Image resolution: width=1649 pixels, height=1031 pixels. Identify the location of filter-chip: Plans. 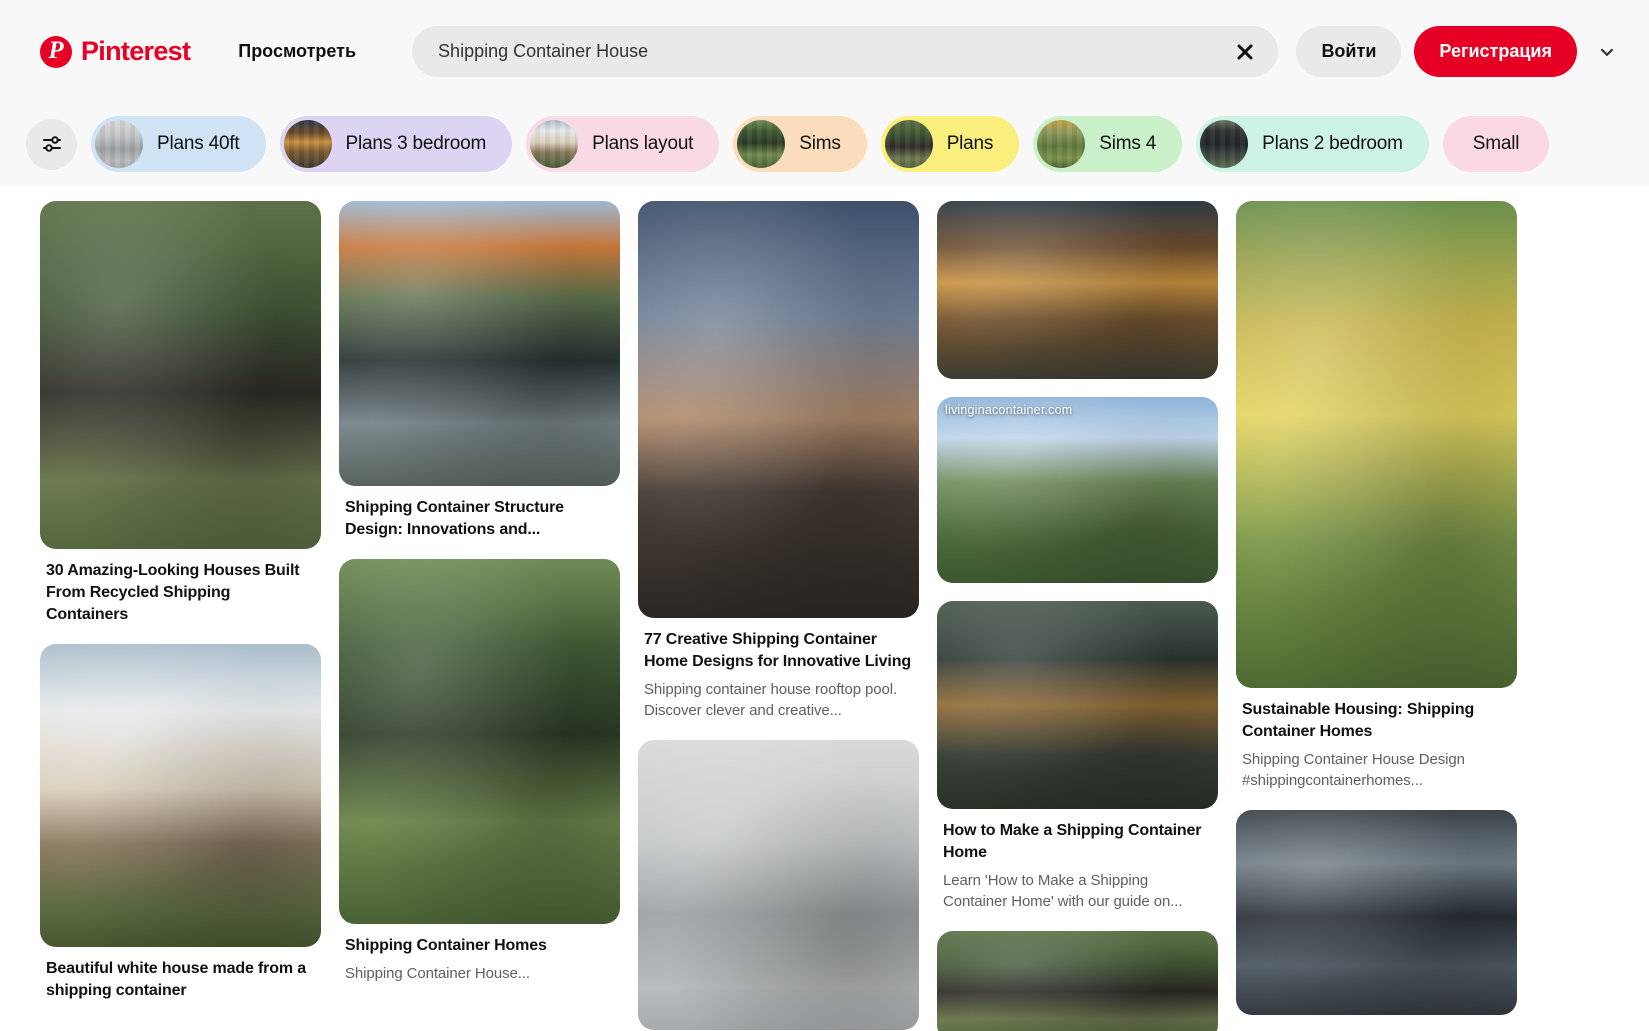
(950, 144).